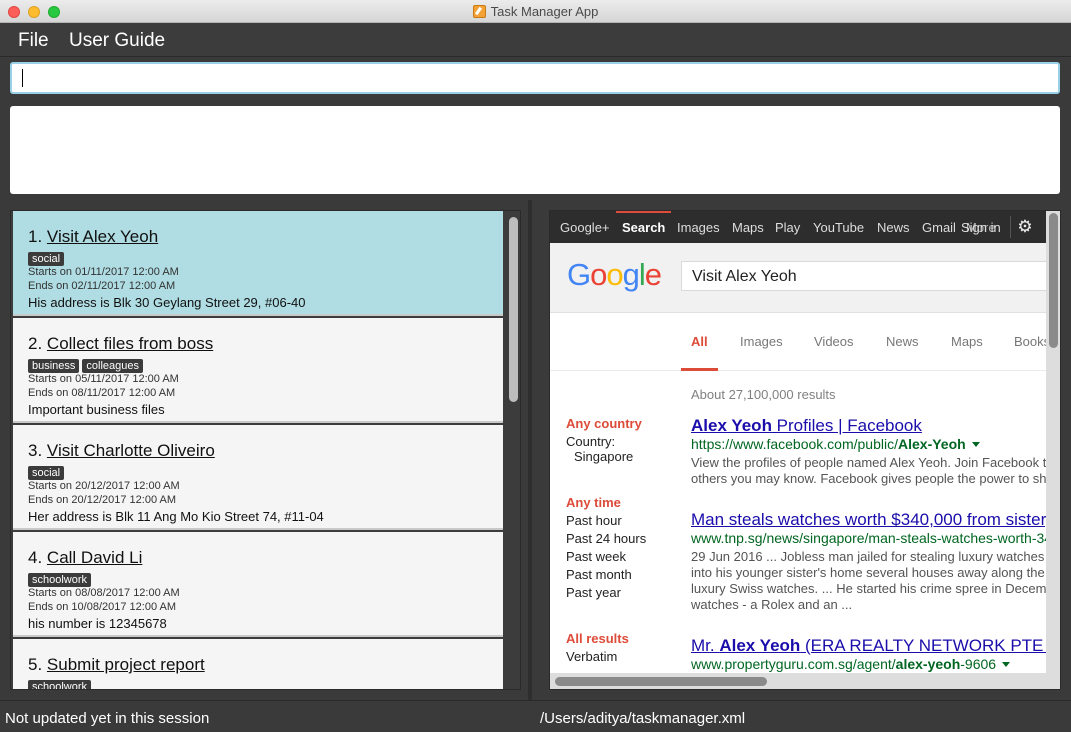 The image size is (1071, 732). Describe the element at coordinates (981, 227) in the screenshot. I see `gbar-more: More` at that location.